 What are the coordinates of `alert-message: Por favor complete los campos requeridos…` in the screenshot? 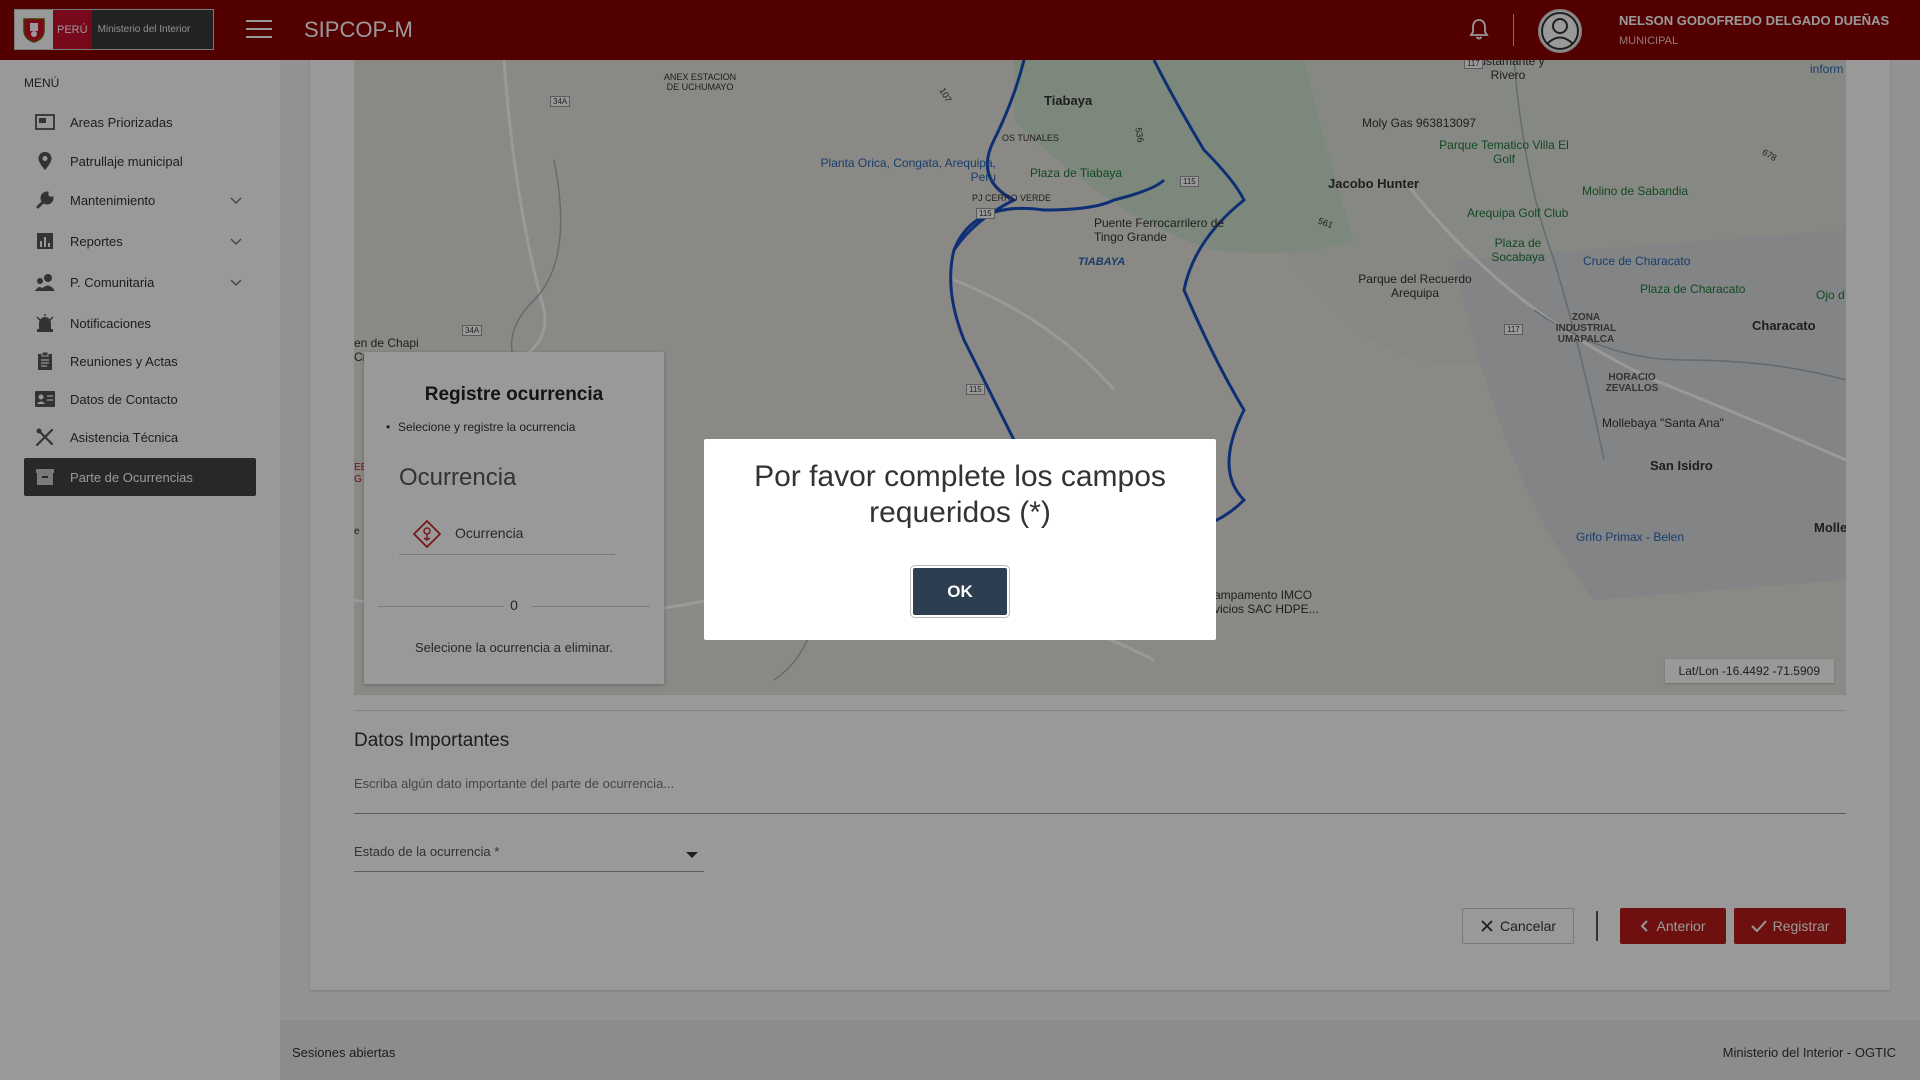 It's located at (960, 494).